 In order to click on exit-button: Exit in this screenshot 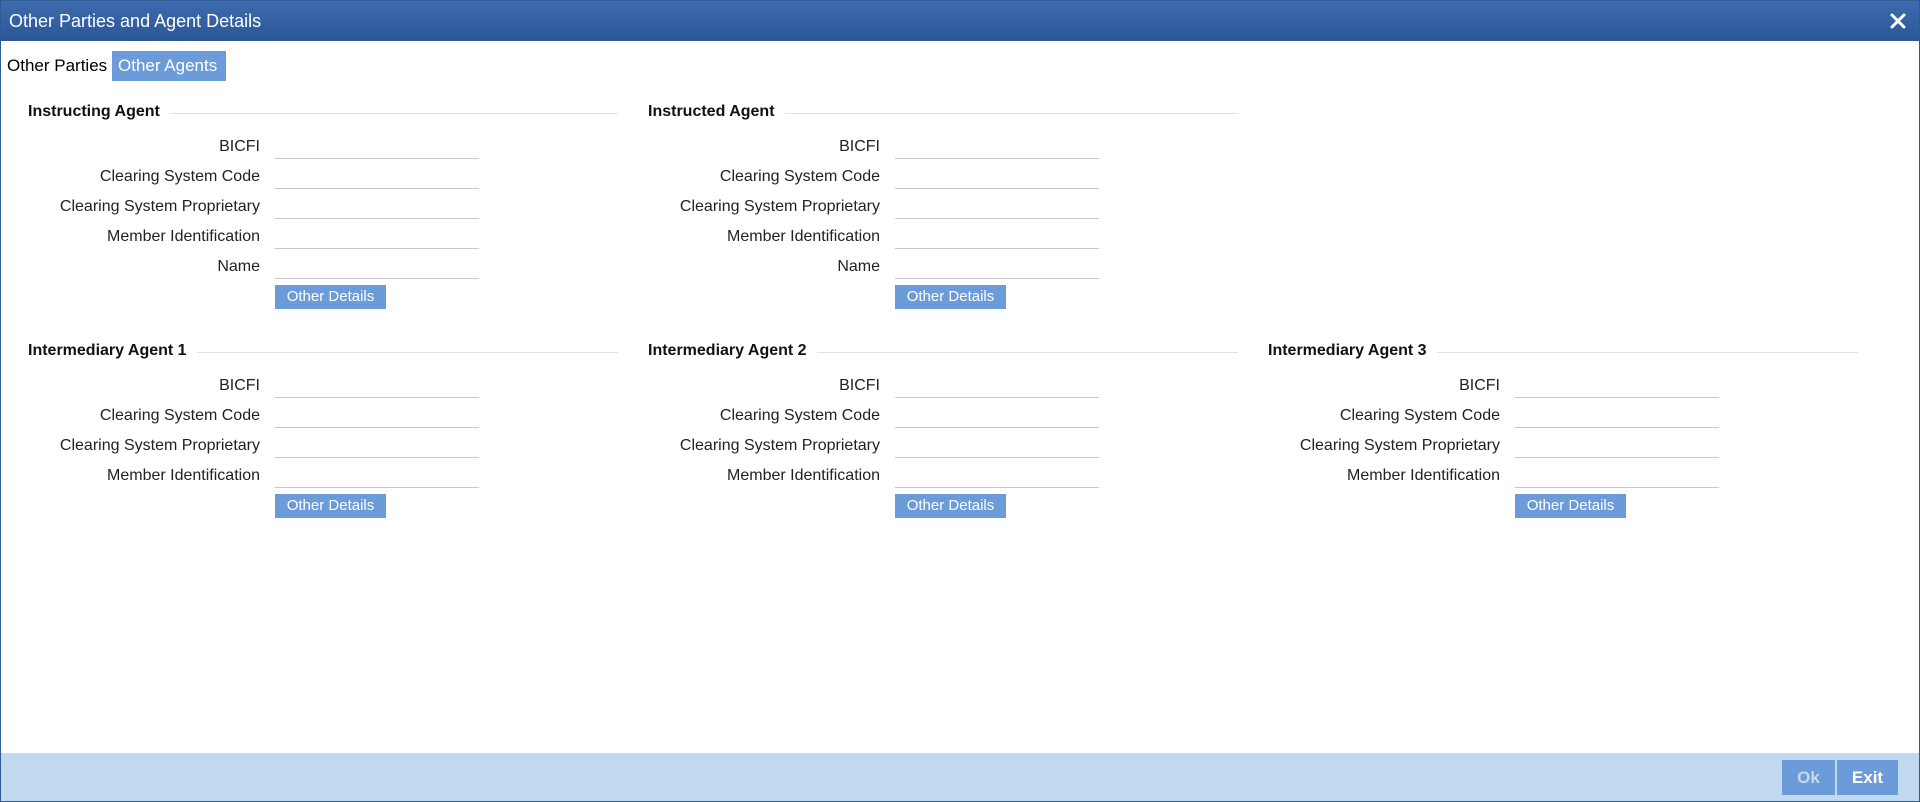, I will do `click(1867, 777)`.